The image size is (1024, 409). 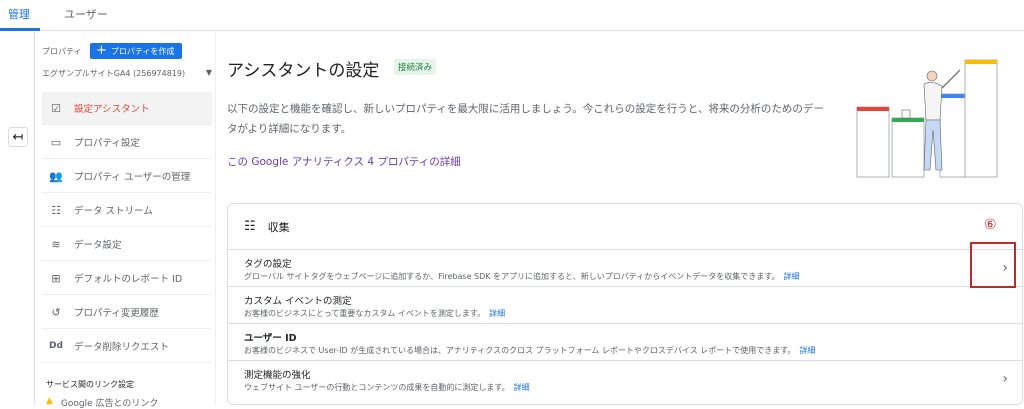 What do you see at coordinates (127, 244) in the screenshot?
I see `sidebar-item-data-settings: ≋ データ設定` at bounding box center [127, 244].